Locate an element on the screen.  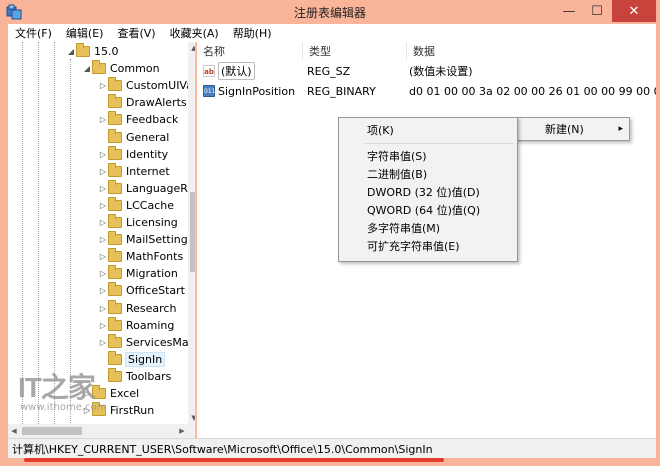
maximize-button: ☐ is located at coordinates (597, 11).